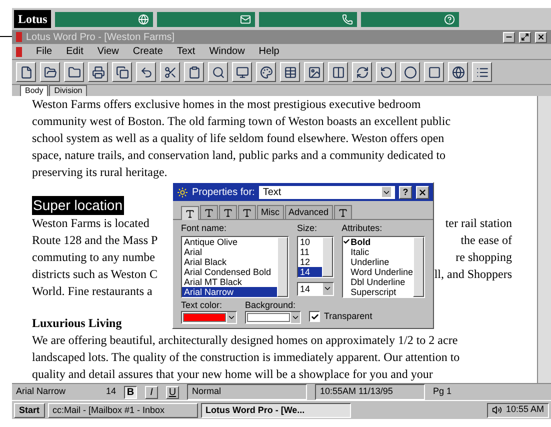  Describe the element at coordinates (370, 392) in the screenshot. I see `datetime-status: 10:55AM 11/13/95` at that location.